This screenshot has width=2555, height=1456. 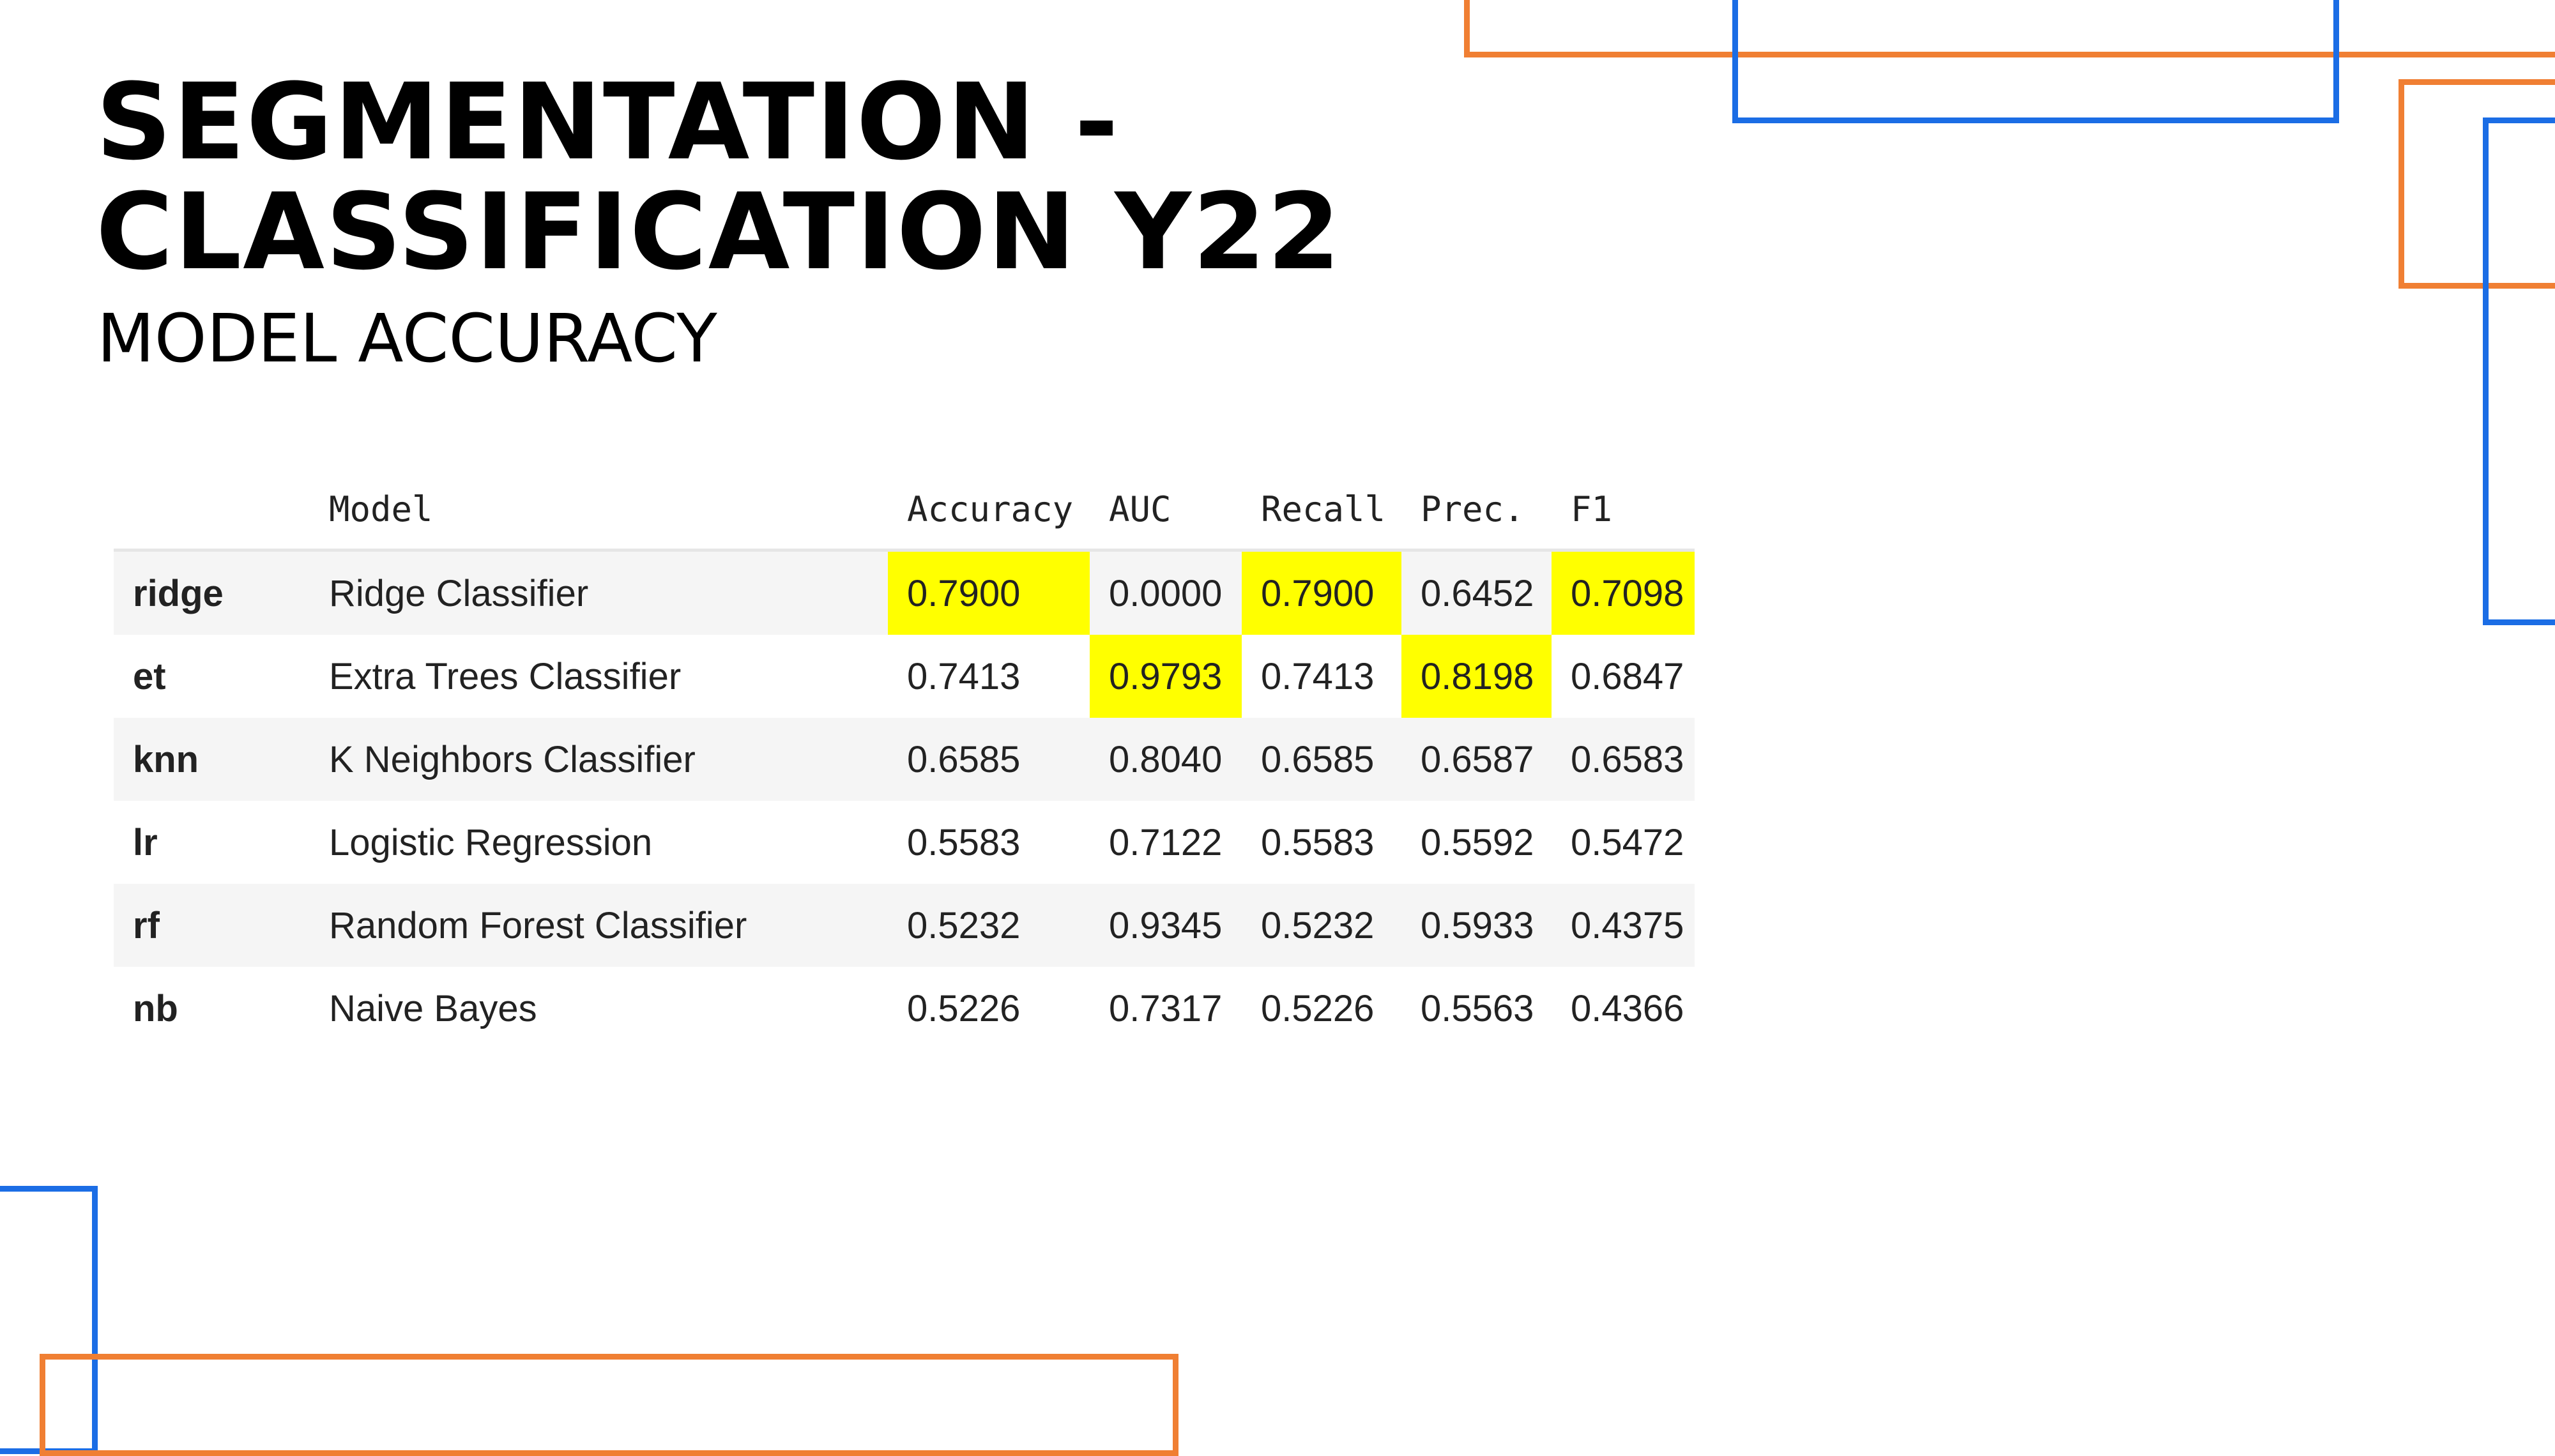 What do you see at coordinates (1476, 676) in the screenshot?
I see `prec-value: 0.8198` at bounding box center [1476, 676].